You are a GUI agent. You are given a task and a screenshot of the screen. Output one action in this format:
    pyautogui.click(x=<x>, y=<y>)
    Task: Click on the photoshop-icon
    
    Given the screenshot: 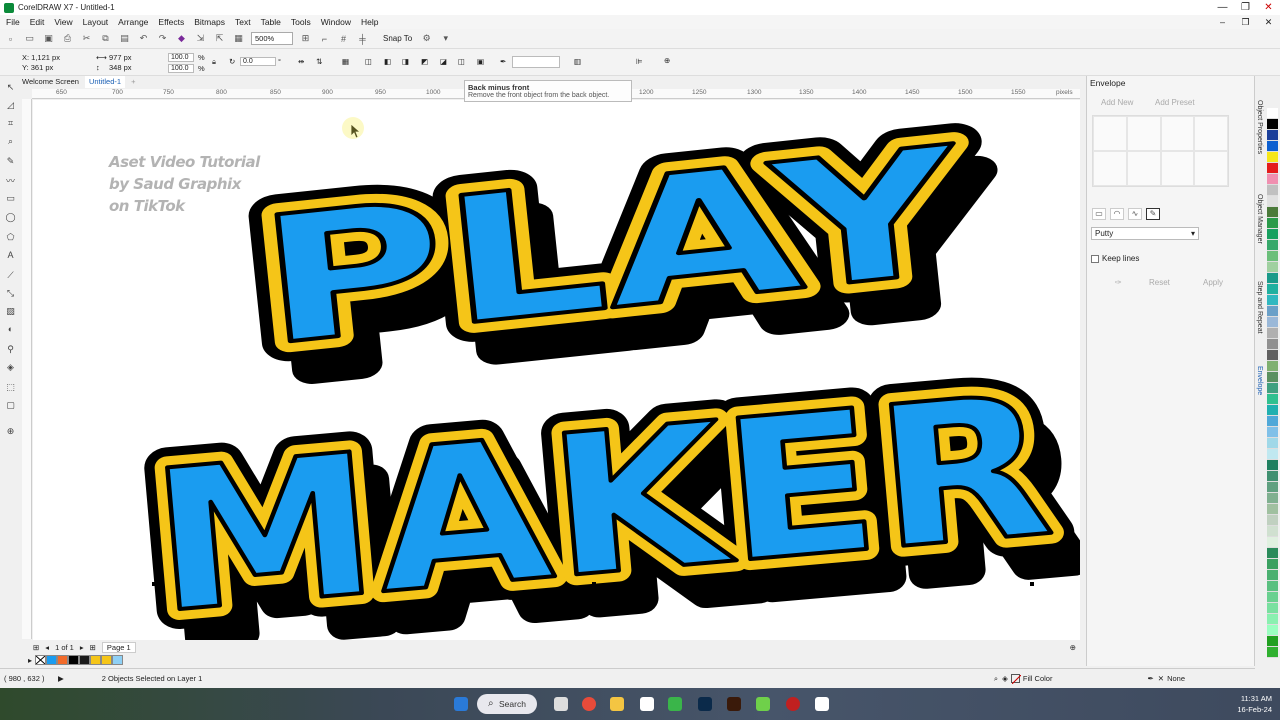 What is the action you would take?
    pyautogui.click(x=705, y=704)
    